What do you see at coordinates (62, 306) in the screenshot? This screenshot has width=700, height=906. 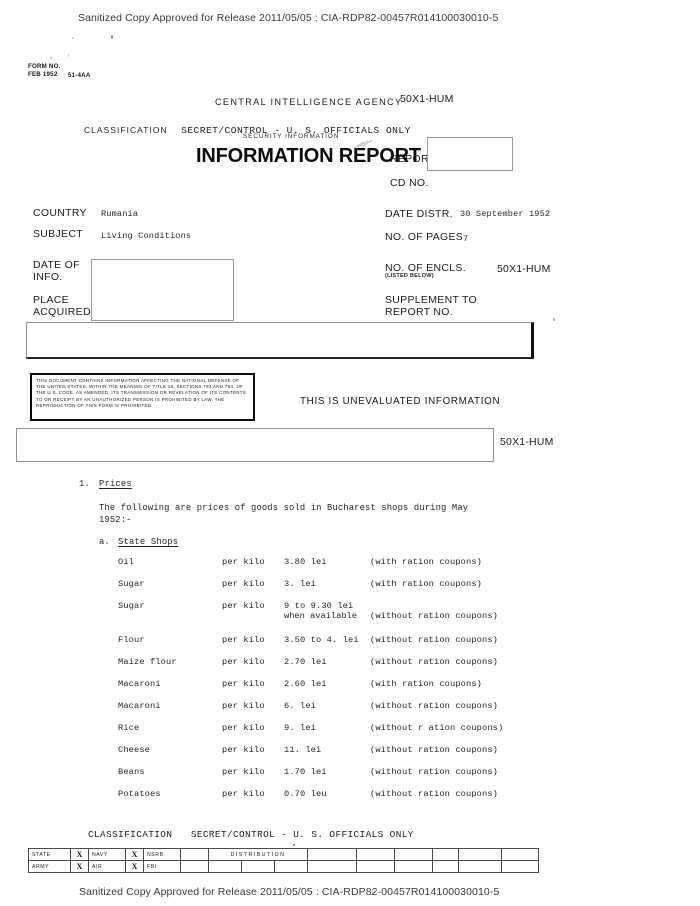 I see `place-acquired-label: PLACE ACQUIRED` at bounding box center [62, 306].